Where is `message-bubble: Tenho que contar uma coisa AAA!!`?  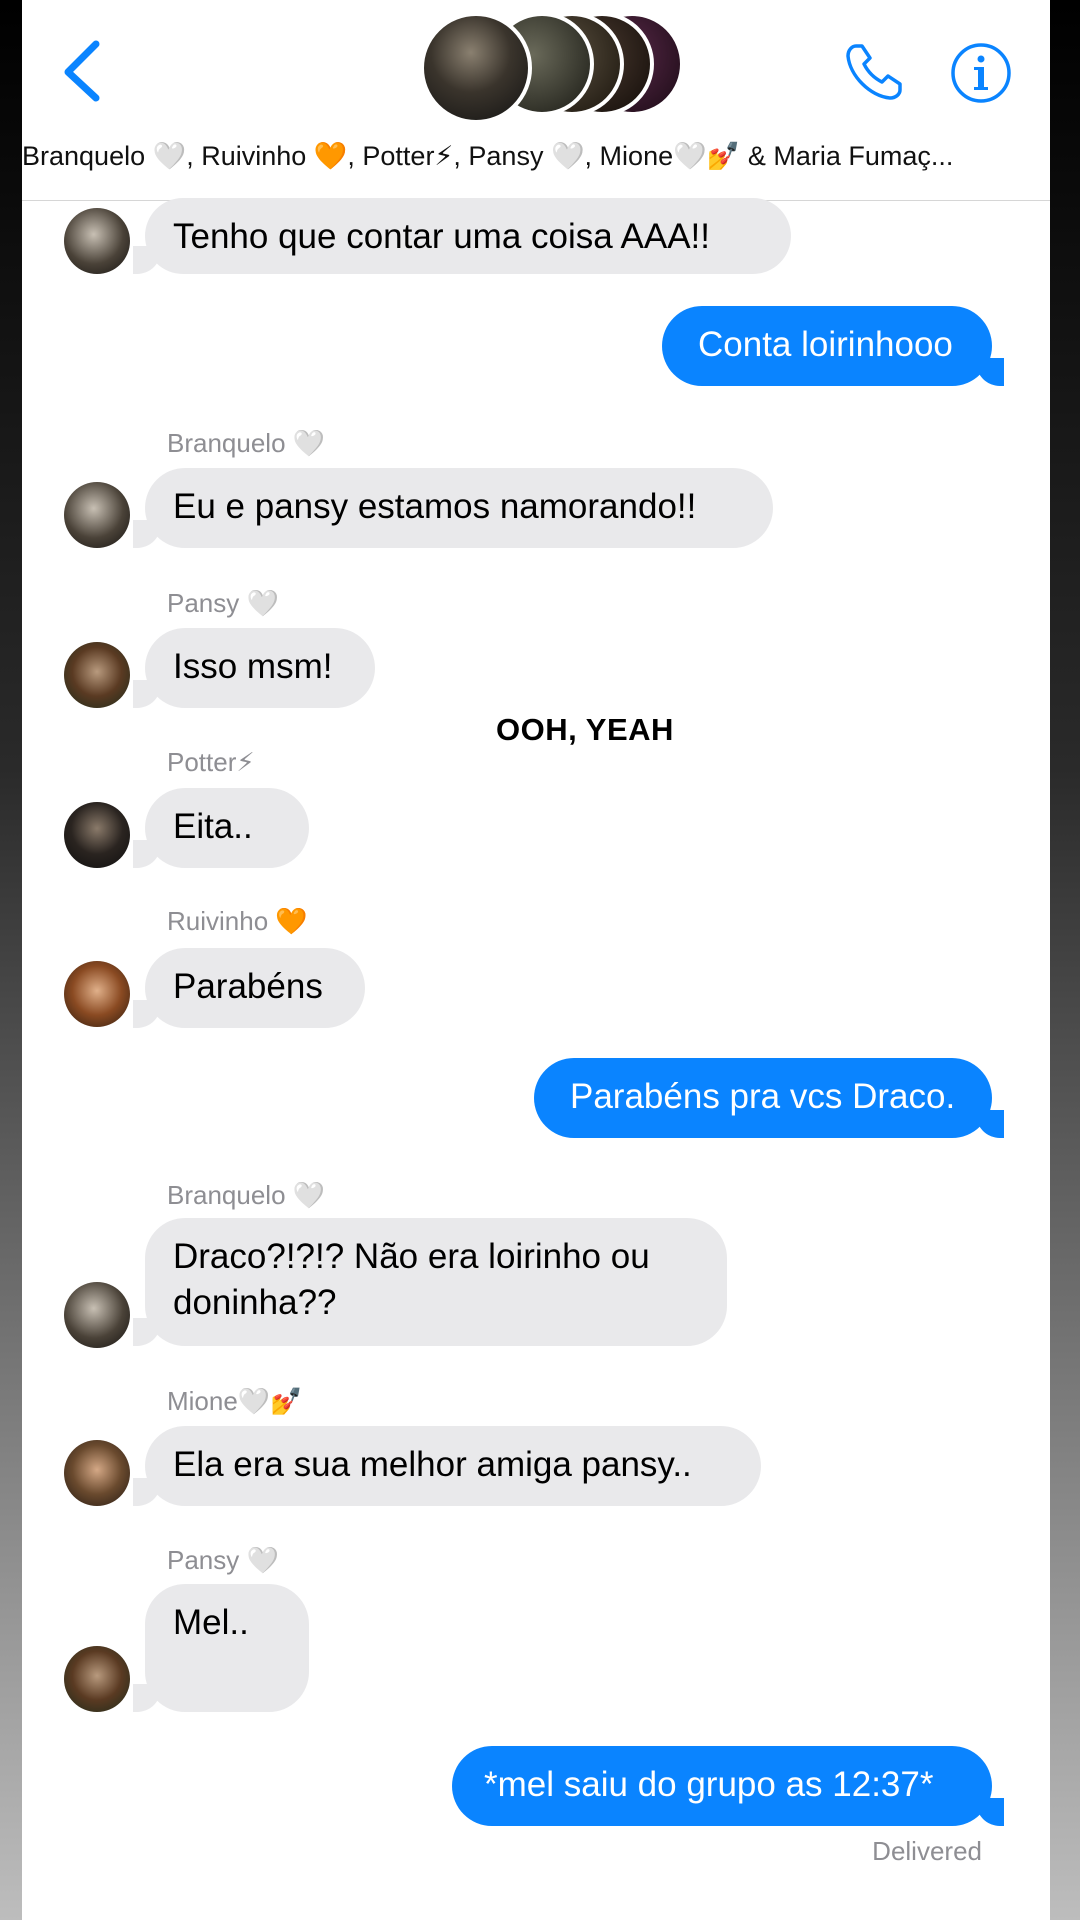 message-bubble: Tenho que contar uma coisa AAA!! is located at coordinates (462, 236).